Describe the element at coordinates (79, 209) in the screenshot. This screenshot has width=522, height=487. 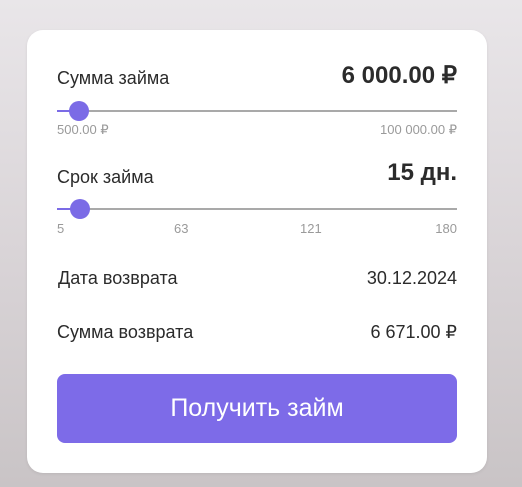
I see `loan-term-slider-thumb` at that location.